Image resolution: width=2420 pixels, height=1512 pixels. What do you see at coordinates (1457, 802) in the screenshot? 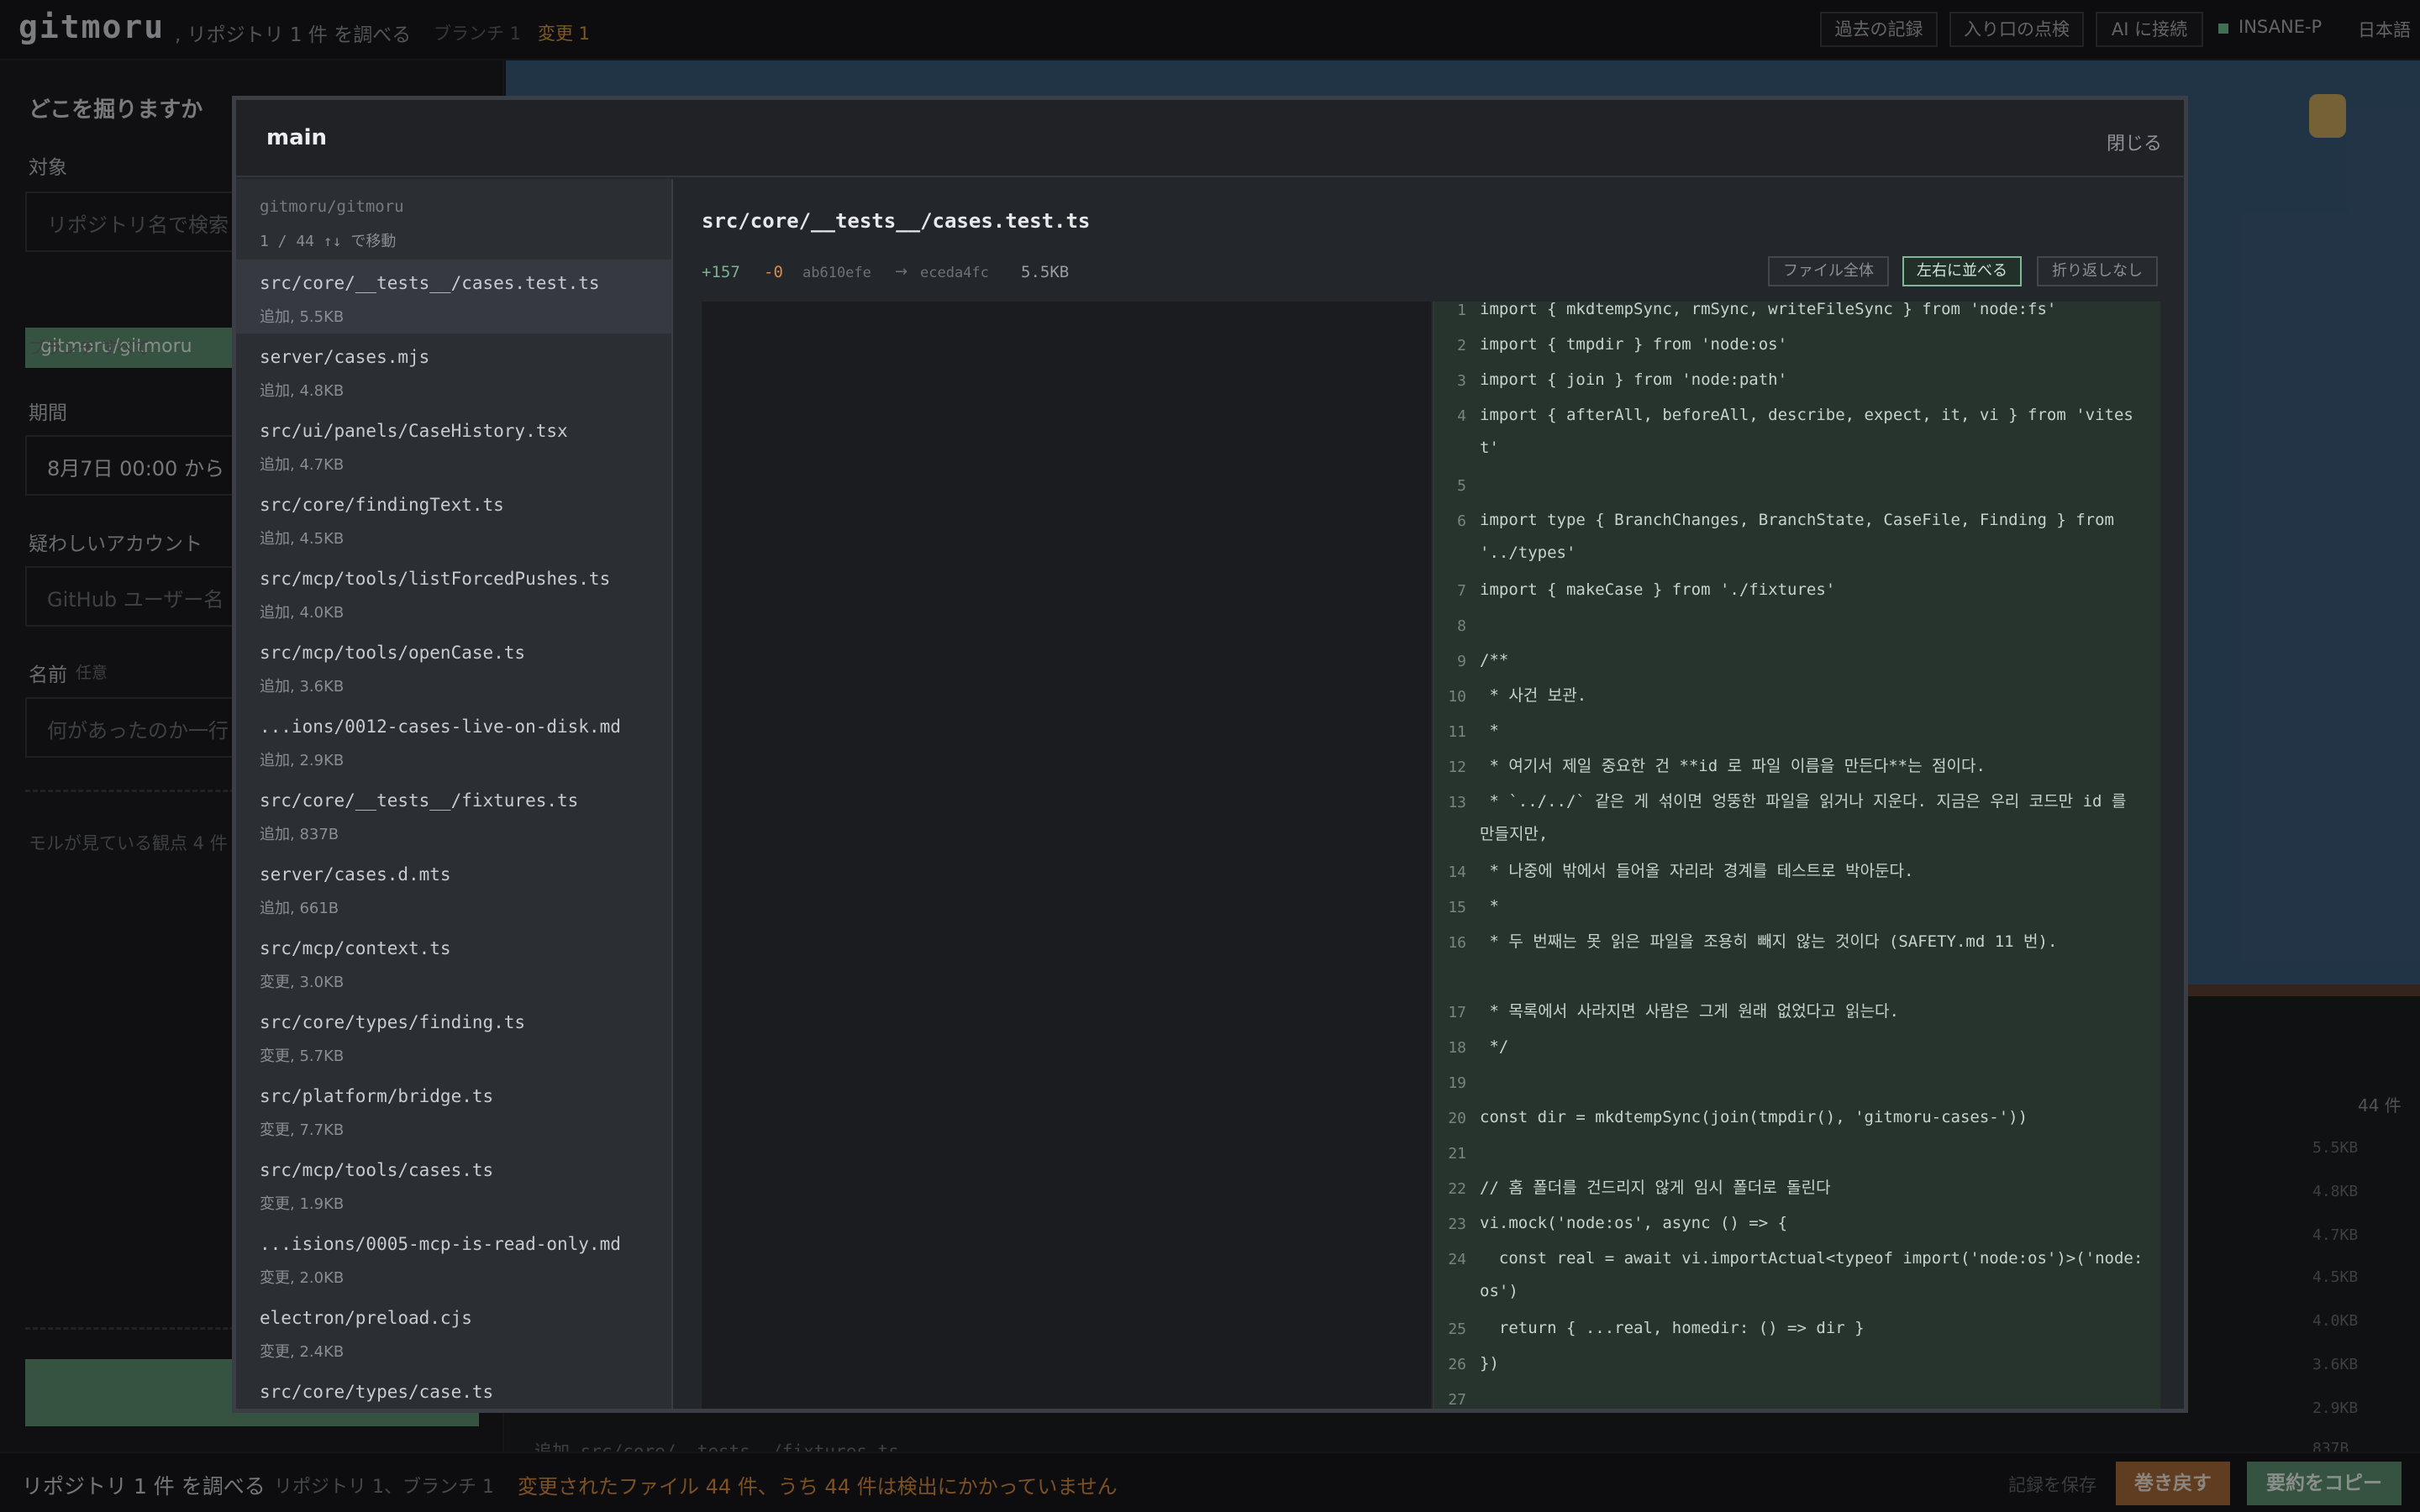
I see `line-number: 13` at bounding box center [1457, 802].